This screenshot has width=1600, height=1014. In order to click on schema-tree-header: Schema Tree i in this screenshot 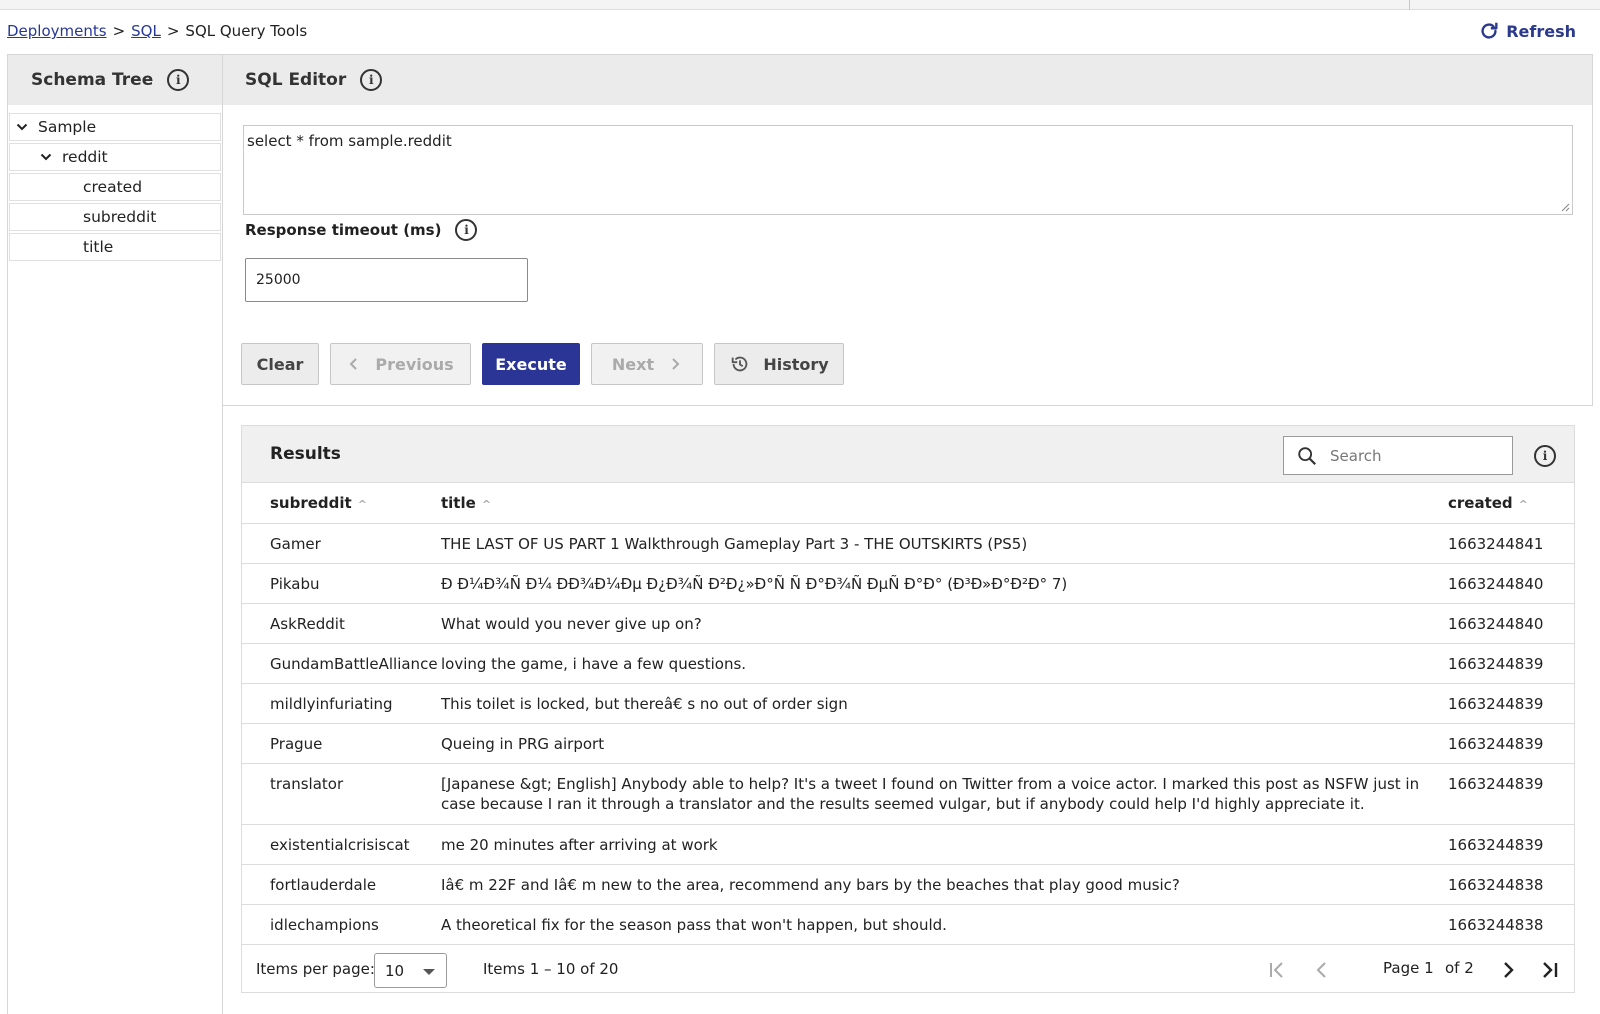, I will do `click(115, 80)`.